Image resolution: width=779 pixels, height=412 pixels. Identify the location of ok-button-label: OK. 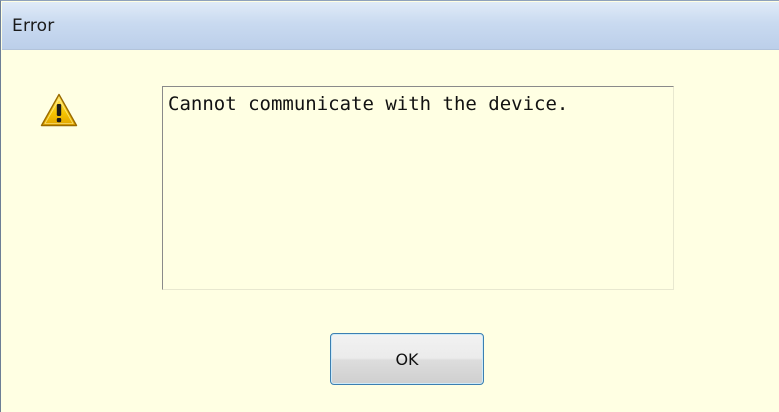
(407, 359).